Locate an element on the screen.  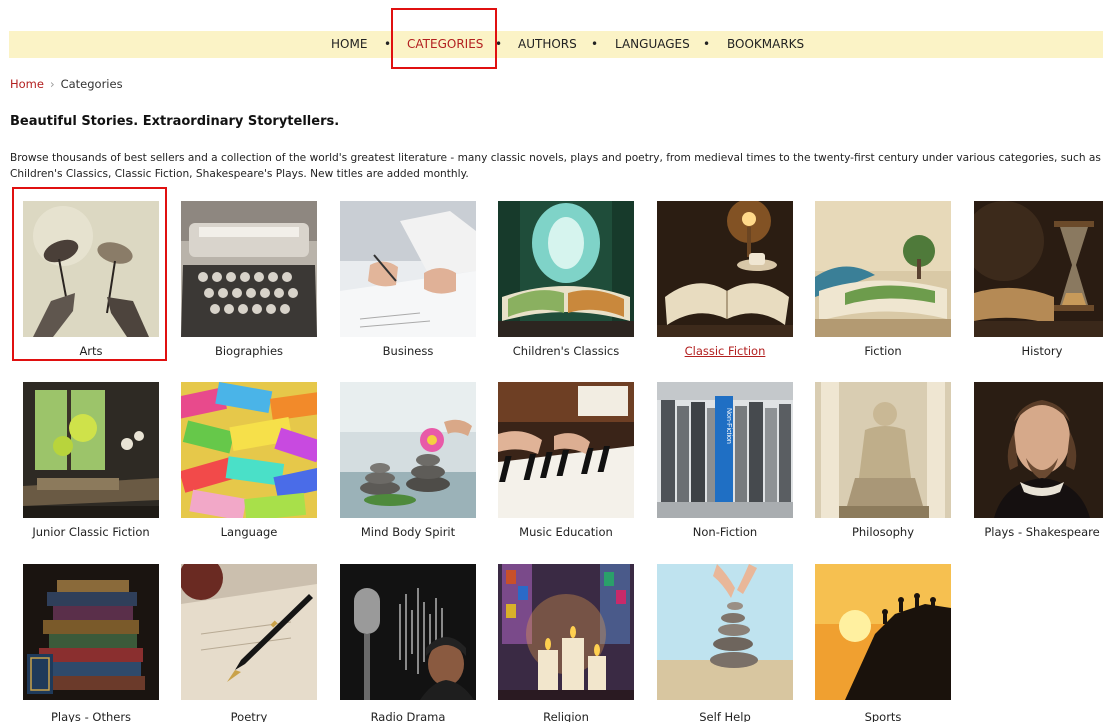
word-notes-image is located at coordinates (249, 450).